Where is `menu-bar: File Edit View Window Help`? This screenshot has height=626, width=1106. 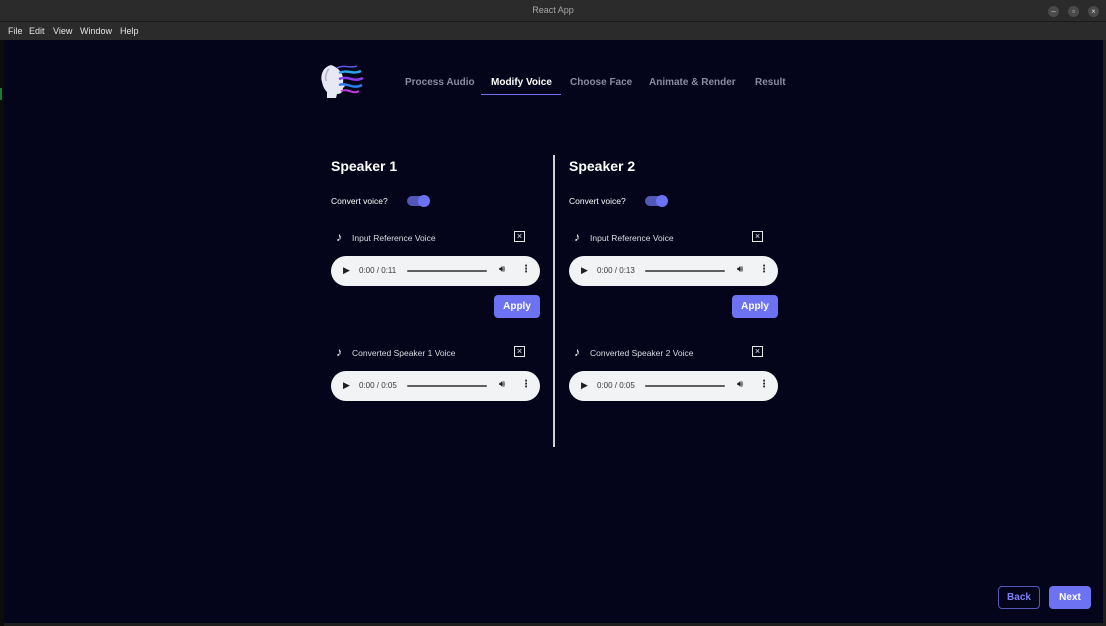 menu-bar: File Edit View Window Help is located at coordinates (553, 31).